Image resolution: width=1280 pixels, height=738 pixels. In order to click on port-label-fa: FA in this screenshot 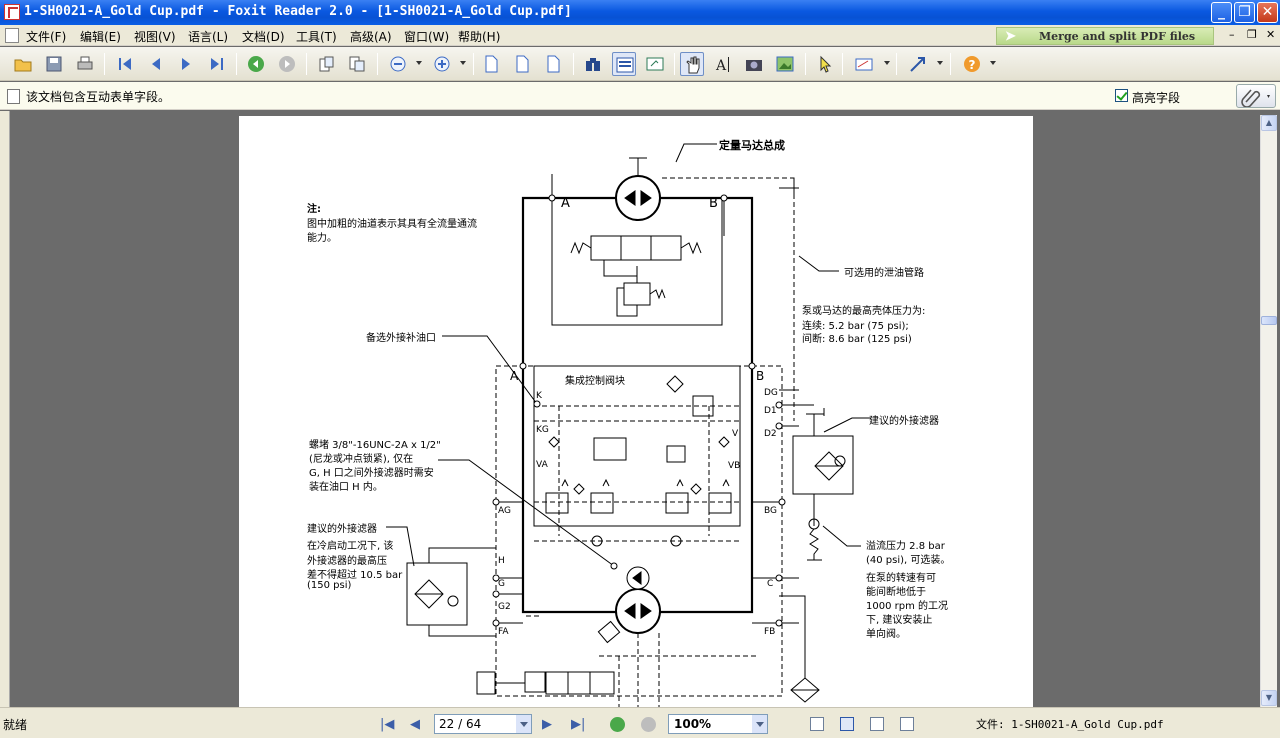, I will do `click(503, 632)`.